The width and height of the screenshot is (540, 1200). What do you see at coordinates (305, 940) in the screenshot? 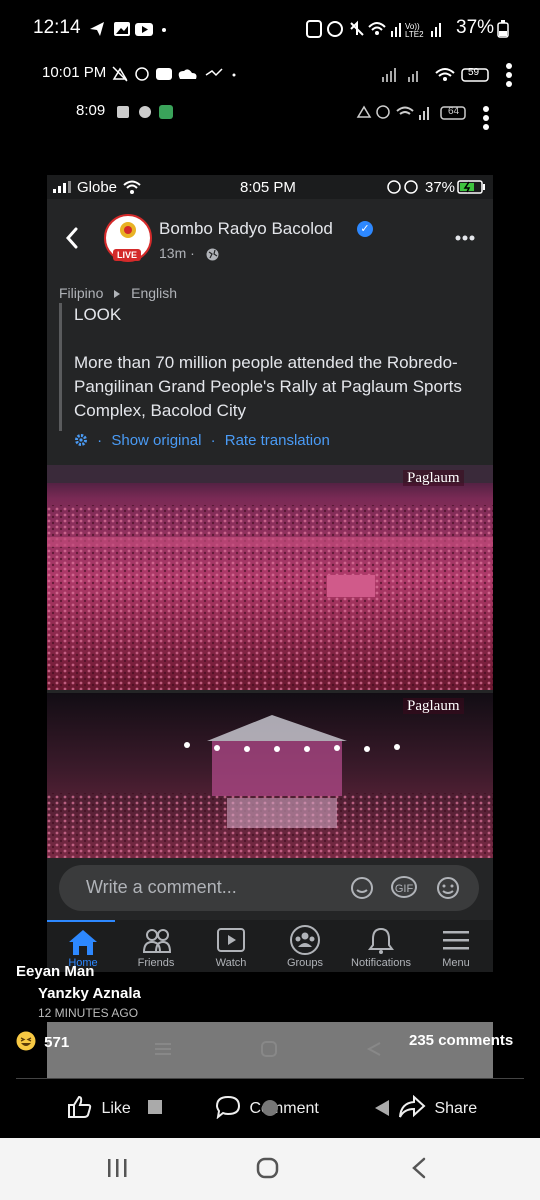
I see `groups-icon` at bounding box center [305, 940].